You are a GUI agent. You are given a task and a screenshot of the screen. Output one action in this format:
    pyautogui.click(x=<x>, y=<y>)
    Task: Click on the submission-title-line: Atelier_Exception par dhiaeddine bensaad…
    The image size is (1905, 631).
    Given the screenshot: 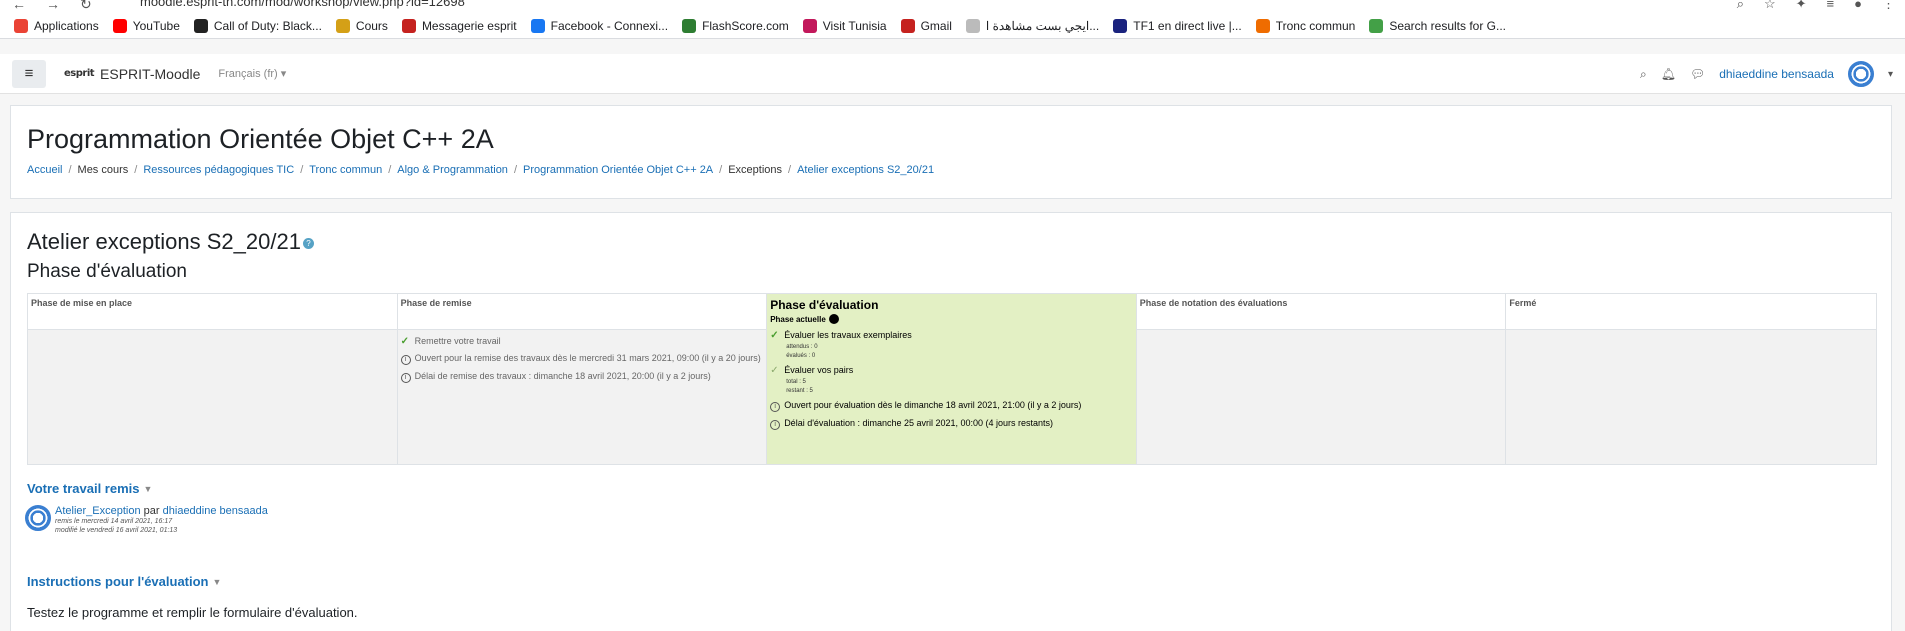 What is the action you would take?
    pyautogui.click(x=161, y=511)
    